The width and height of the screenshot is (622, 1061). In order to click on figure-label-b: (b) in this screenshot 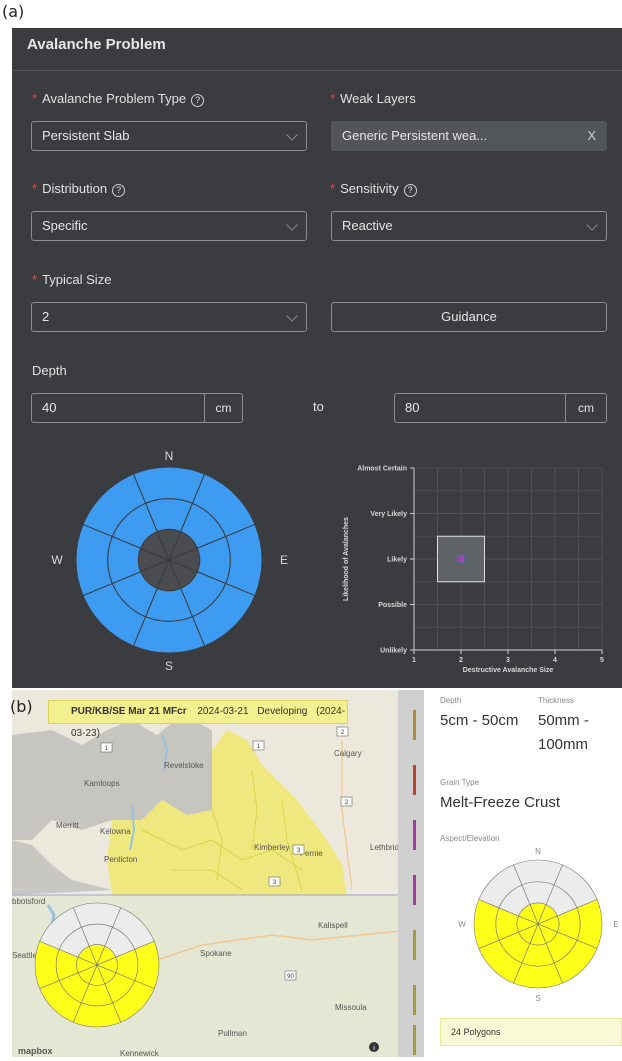, I will do `click(21, 706)`.